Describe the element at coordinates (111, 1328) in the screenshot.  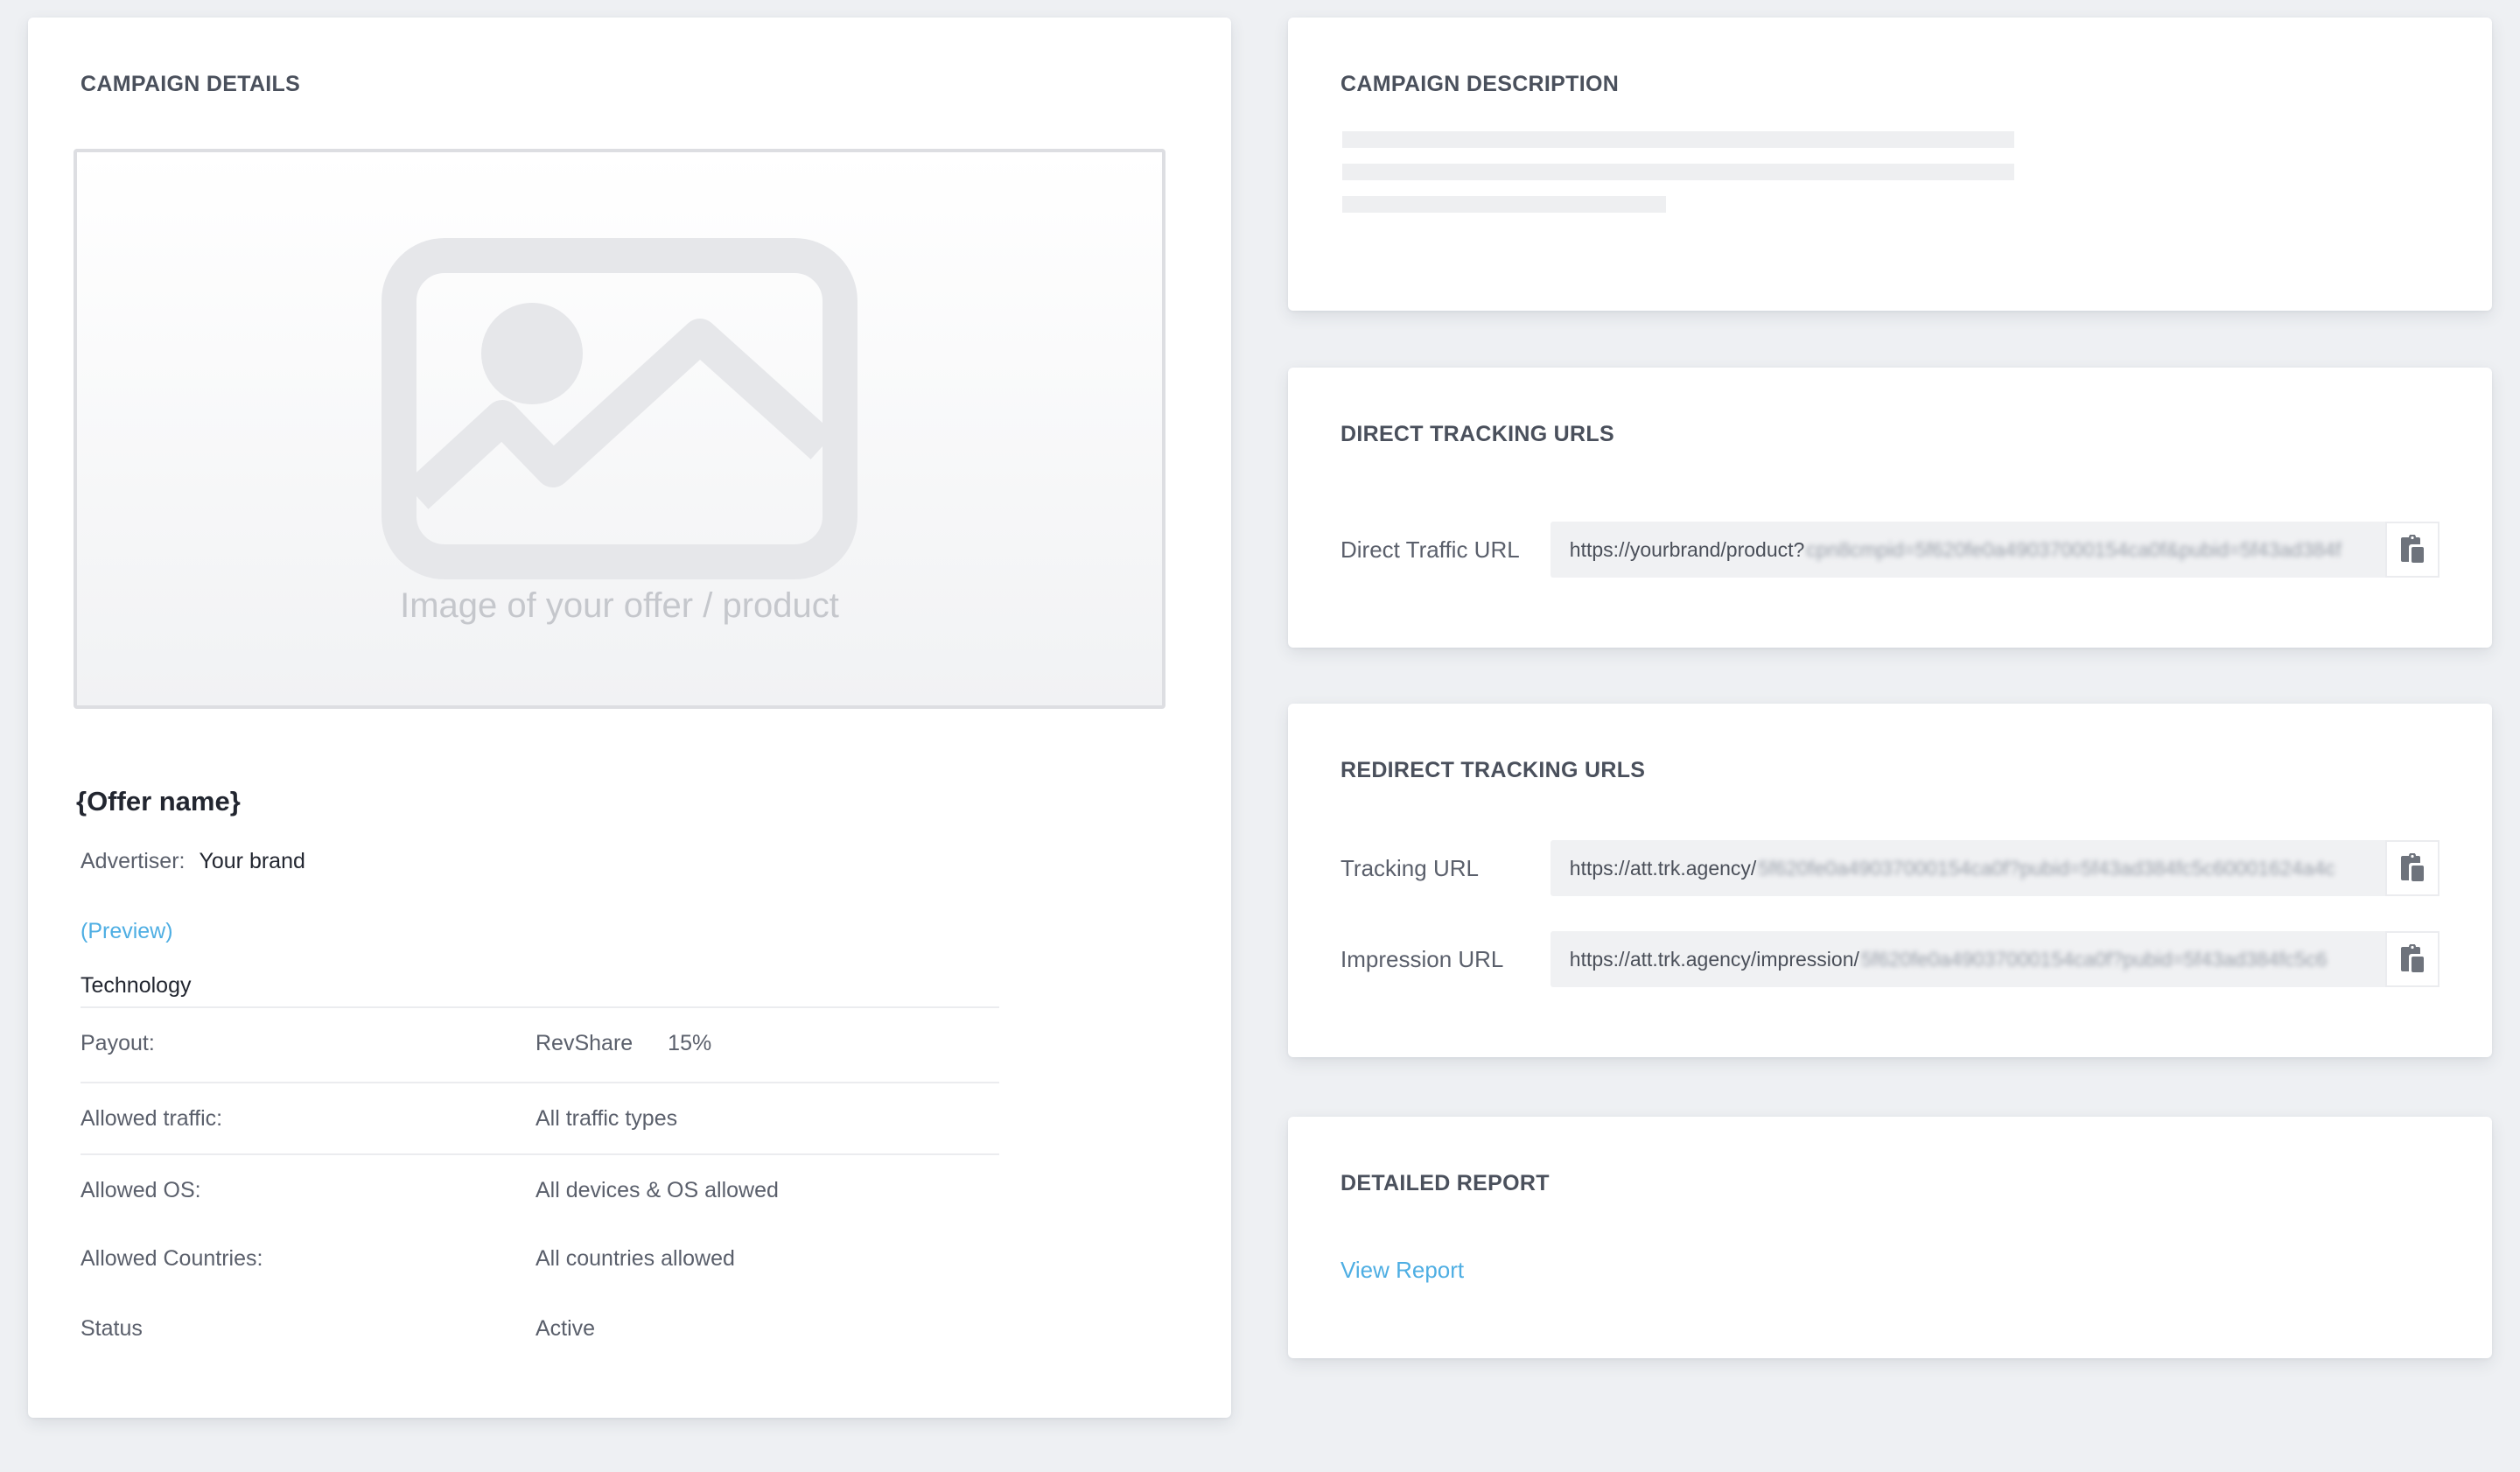
I see `detail-label: Status` at that location.